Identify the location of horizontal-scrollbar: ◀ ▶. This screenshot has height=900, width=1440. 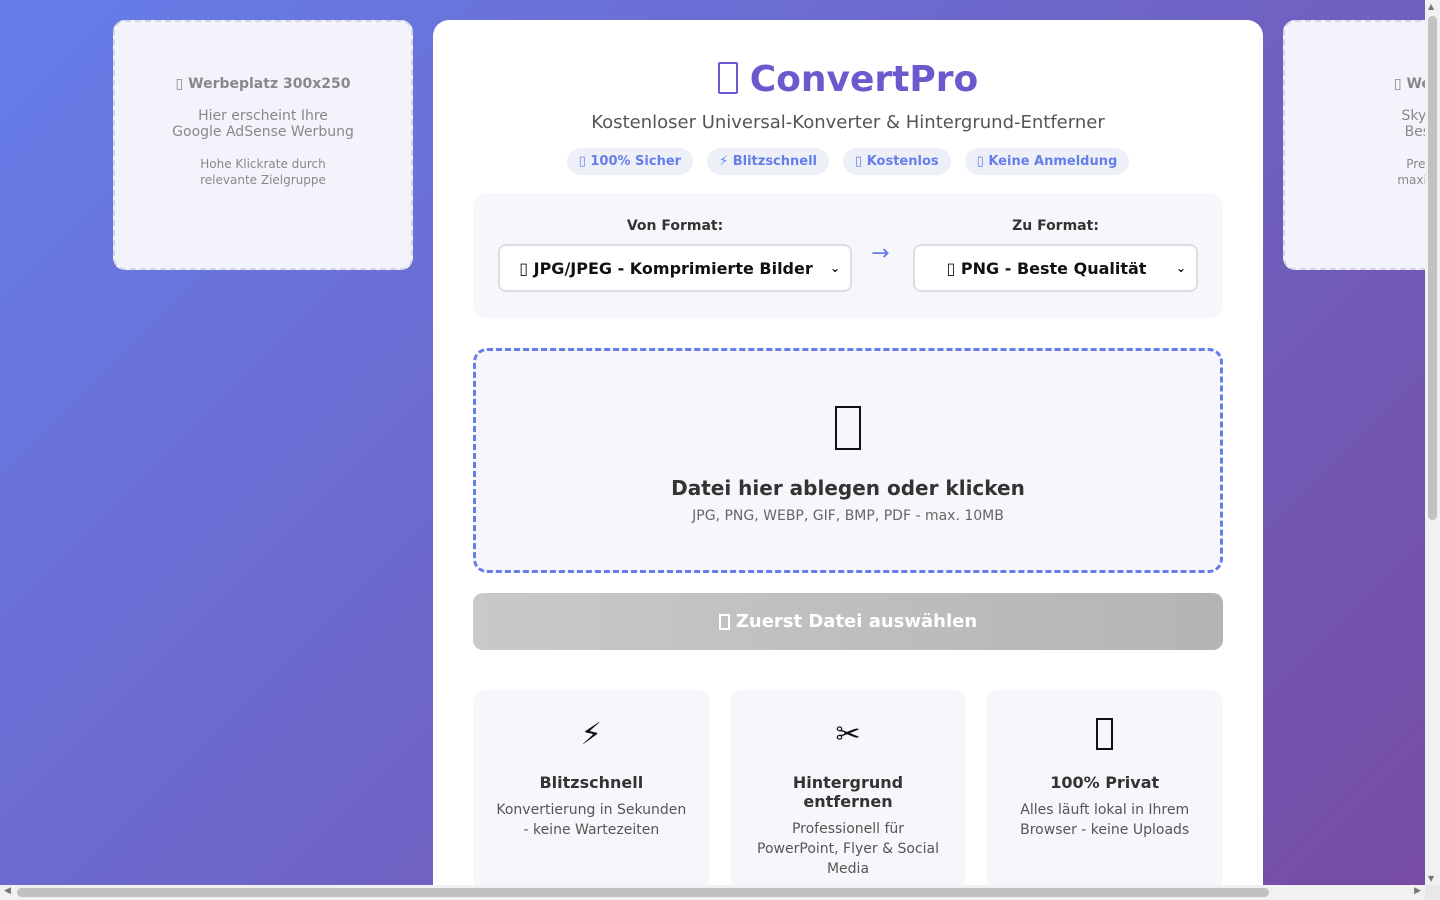
(712, 892).